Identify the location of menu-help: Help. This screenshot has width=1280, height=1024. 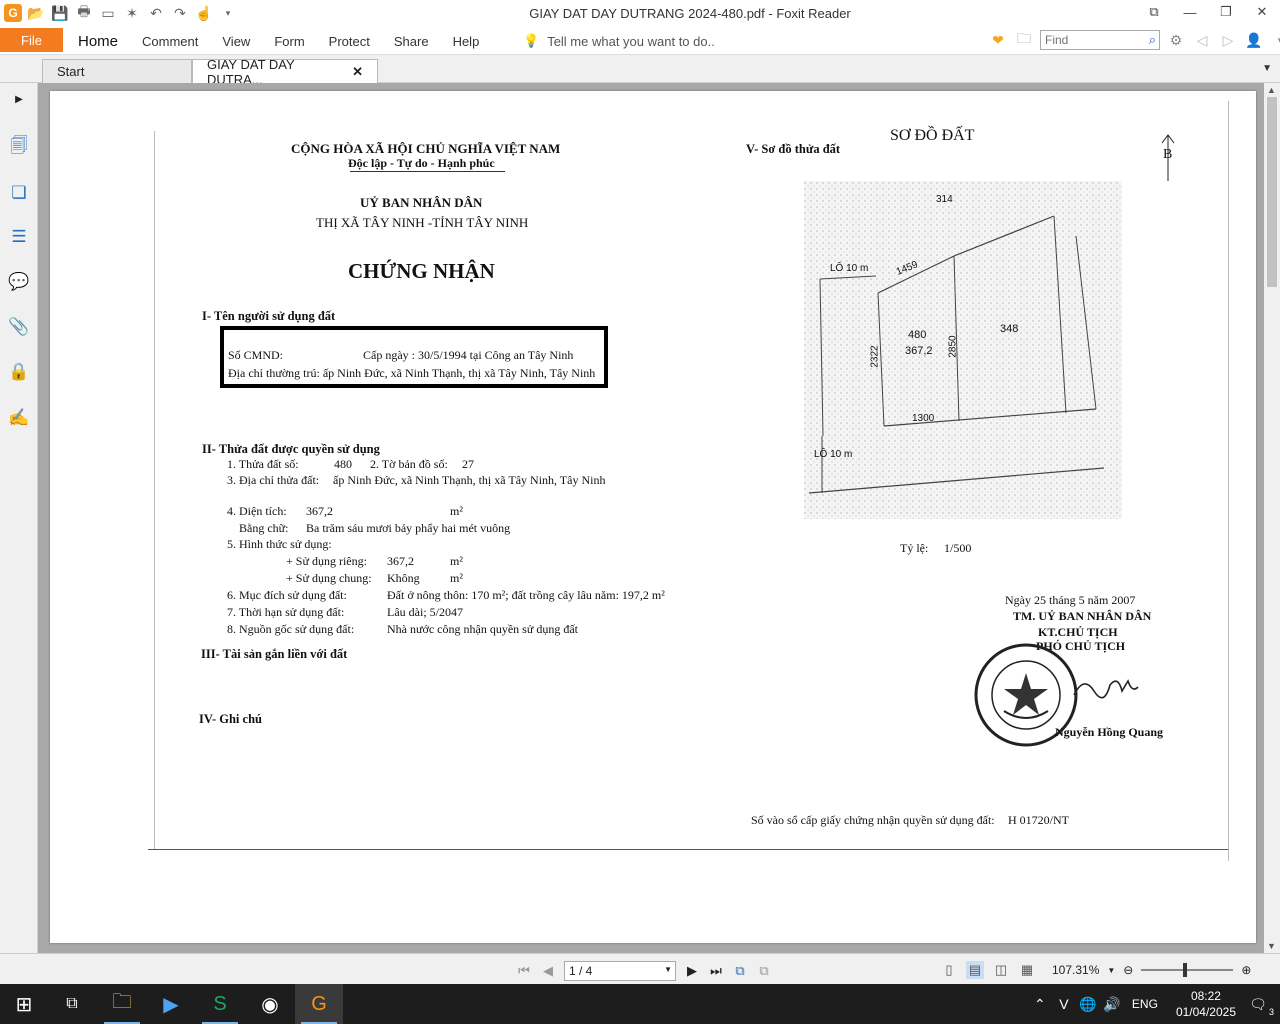
(466, 41).